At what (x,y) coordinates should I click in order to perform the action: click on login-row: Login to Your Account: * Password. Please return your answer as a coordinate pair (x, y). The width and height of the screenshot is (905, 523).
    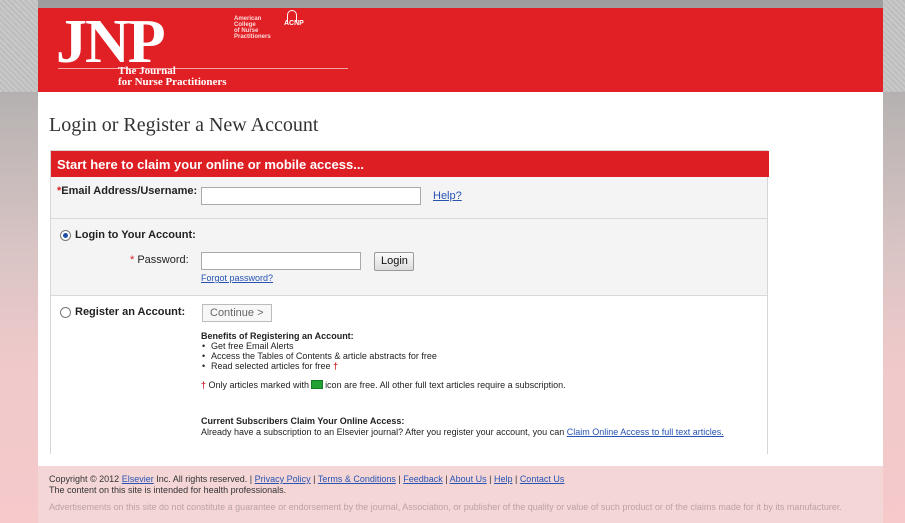
    Looking at the image, I should click on (409, 257).